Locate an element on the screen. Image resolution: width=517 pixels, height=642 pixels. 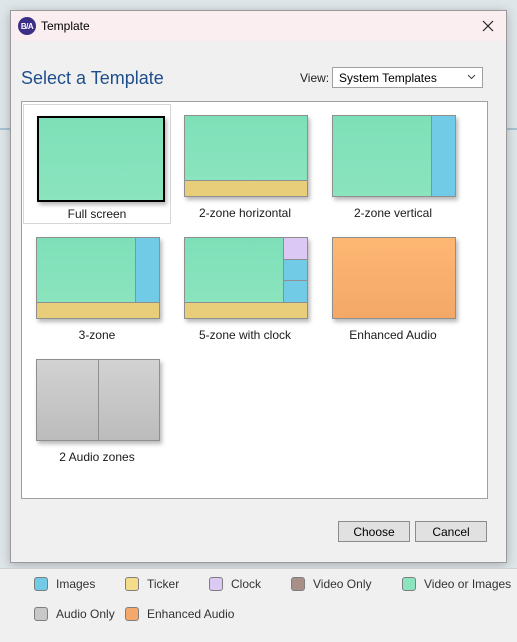
template-3-zone: 3-zone is located at coordinates (97, 286).